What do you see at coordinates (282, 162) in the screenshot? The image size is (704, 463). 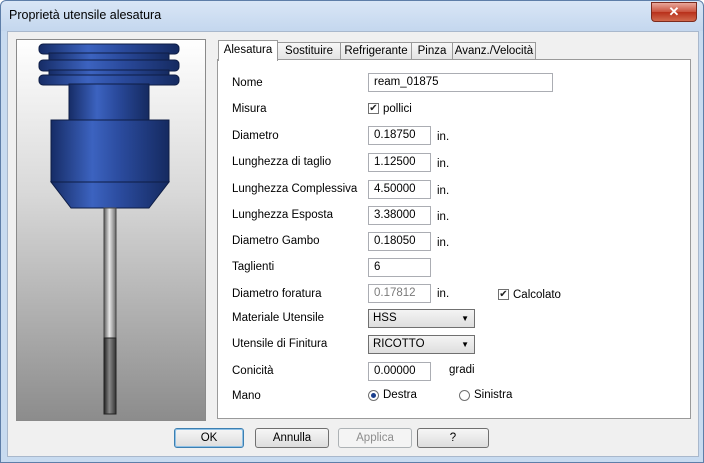 I see `lunghezza-taglio-label: Lunghezza di taglio` at bounding box center [282, 162].